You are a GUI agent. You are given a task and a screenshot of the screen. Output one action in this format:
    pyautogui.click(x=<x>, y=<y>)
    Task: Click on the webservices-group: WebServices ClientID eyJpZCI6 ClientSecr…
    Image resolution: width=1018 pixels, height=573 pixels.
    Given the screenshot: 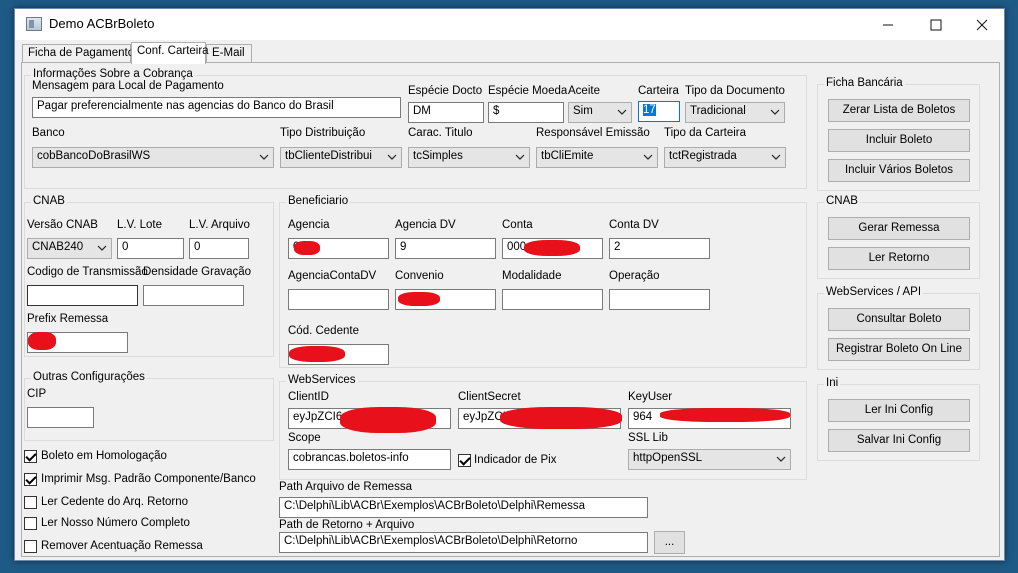 What is the action you would take?
    pyautogui.click(x=543, y=427)
    